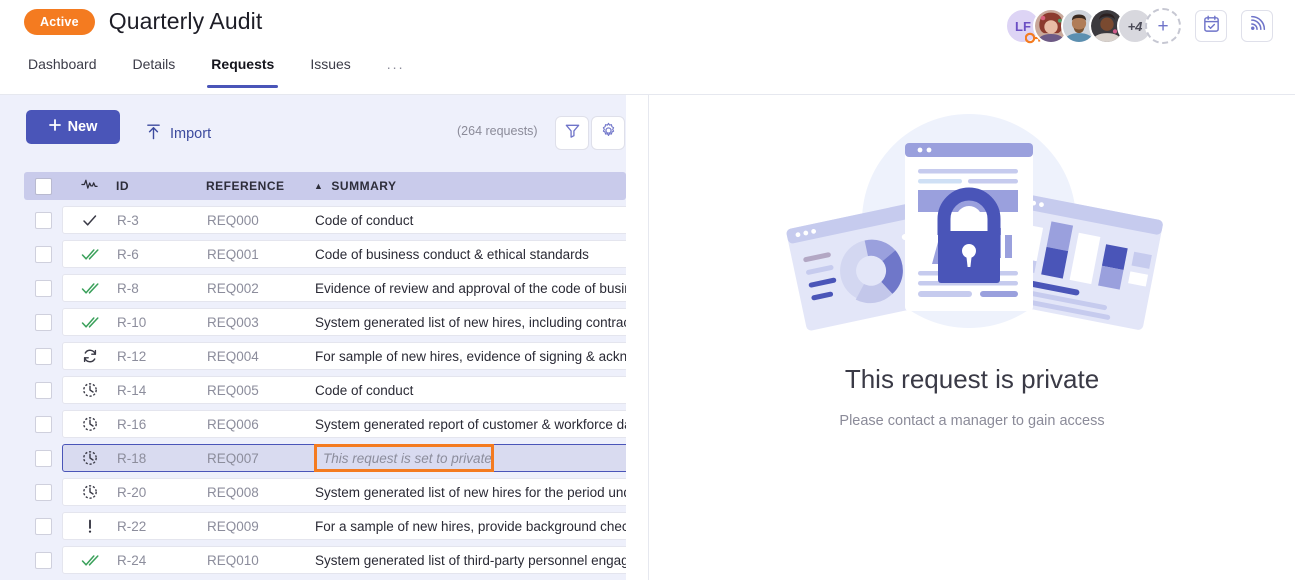  I want to click on filter-funnel-icon, so click(572, 133).